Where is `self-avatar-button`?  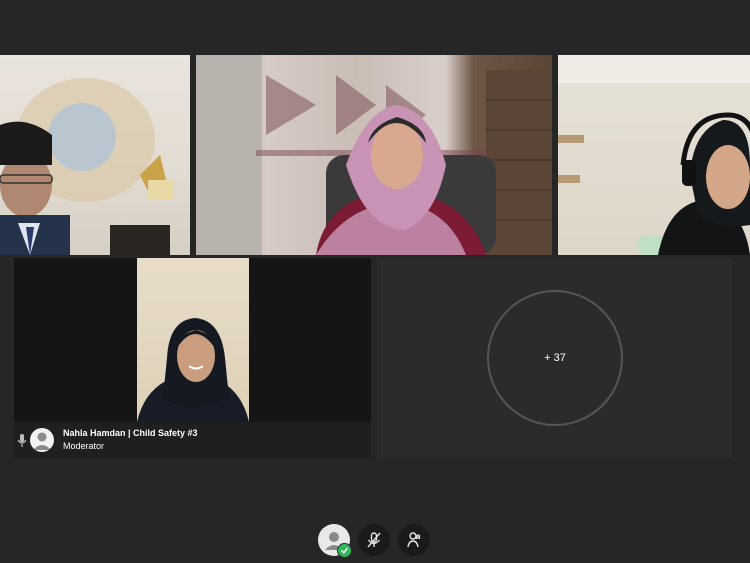 self-avatar-button is located at coordinates (335, 541).